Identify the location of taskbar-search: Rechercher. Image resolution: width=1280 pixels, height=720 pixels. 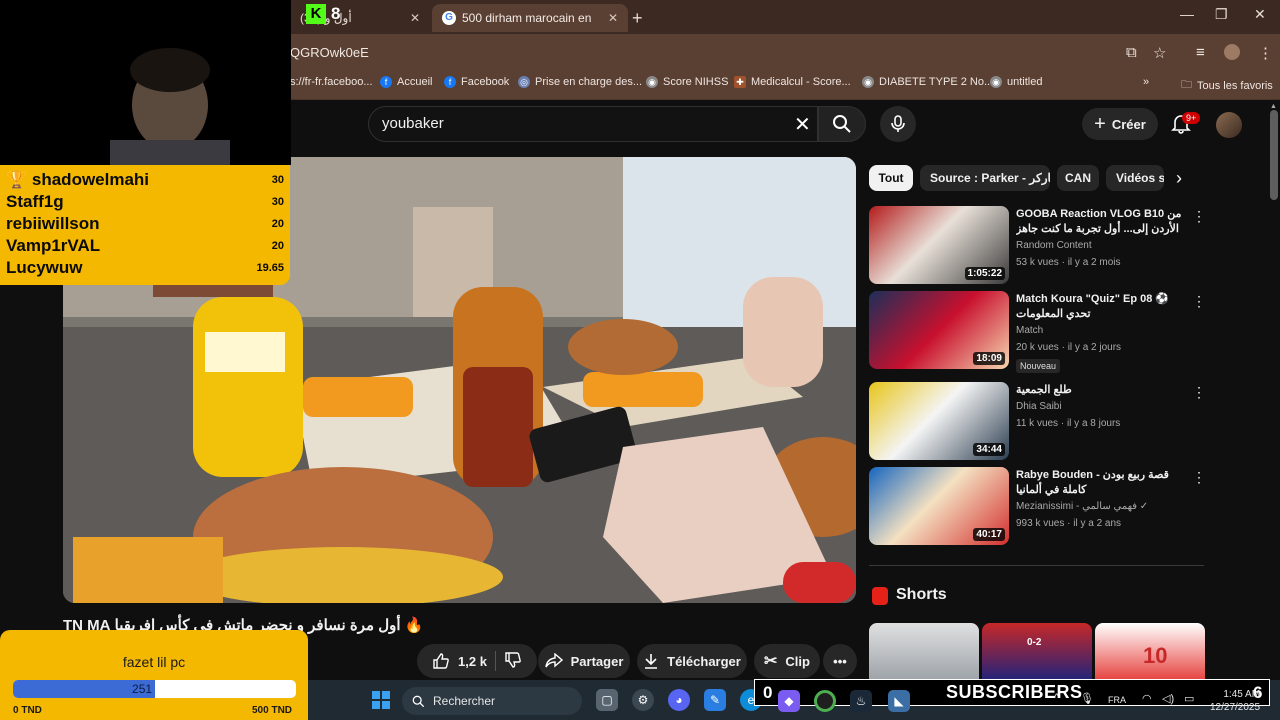
(492, 701).